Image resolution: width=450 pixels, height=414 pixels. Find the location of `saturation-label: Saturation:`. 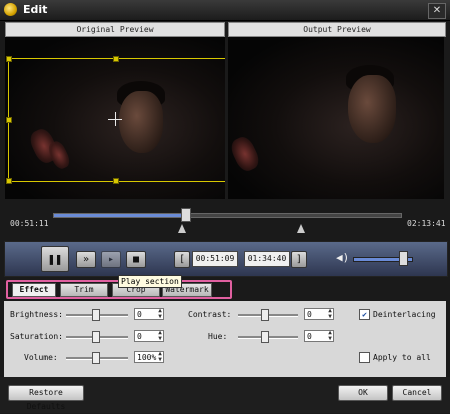

saturation-label: Saturation: is located at coordinates (36, 336).